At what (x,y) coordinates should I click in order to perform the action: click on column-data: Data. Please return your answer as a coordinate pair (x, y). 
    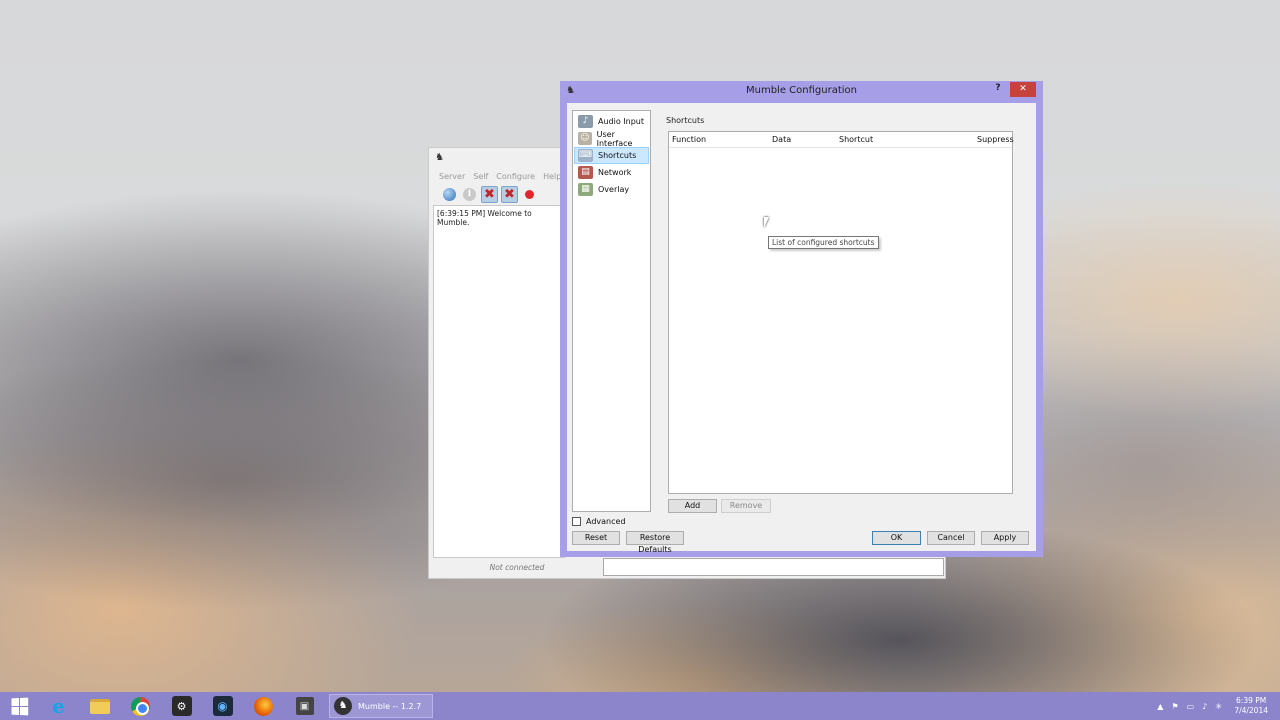
    Looking at the image, I should click on (781, 139).